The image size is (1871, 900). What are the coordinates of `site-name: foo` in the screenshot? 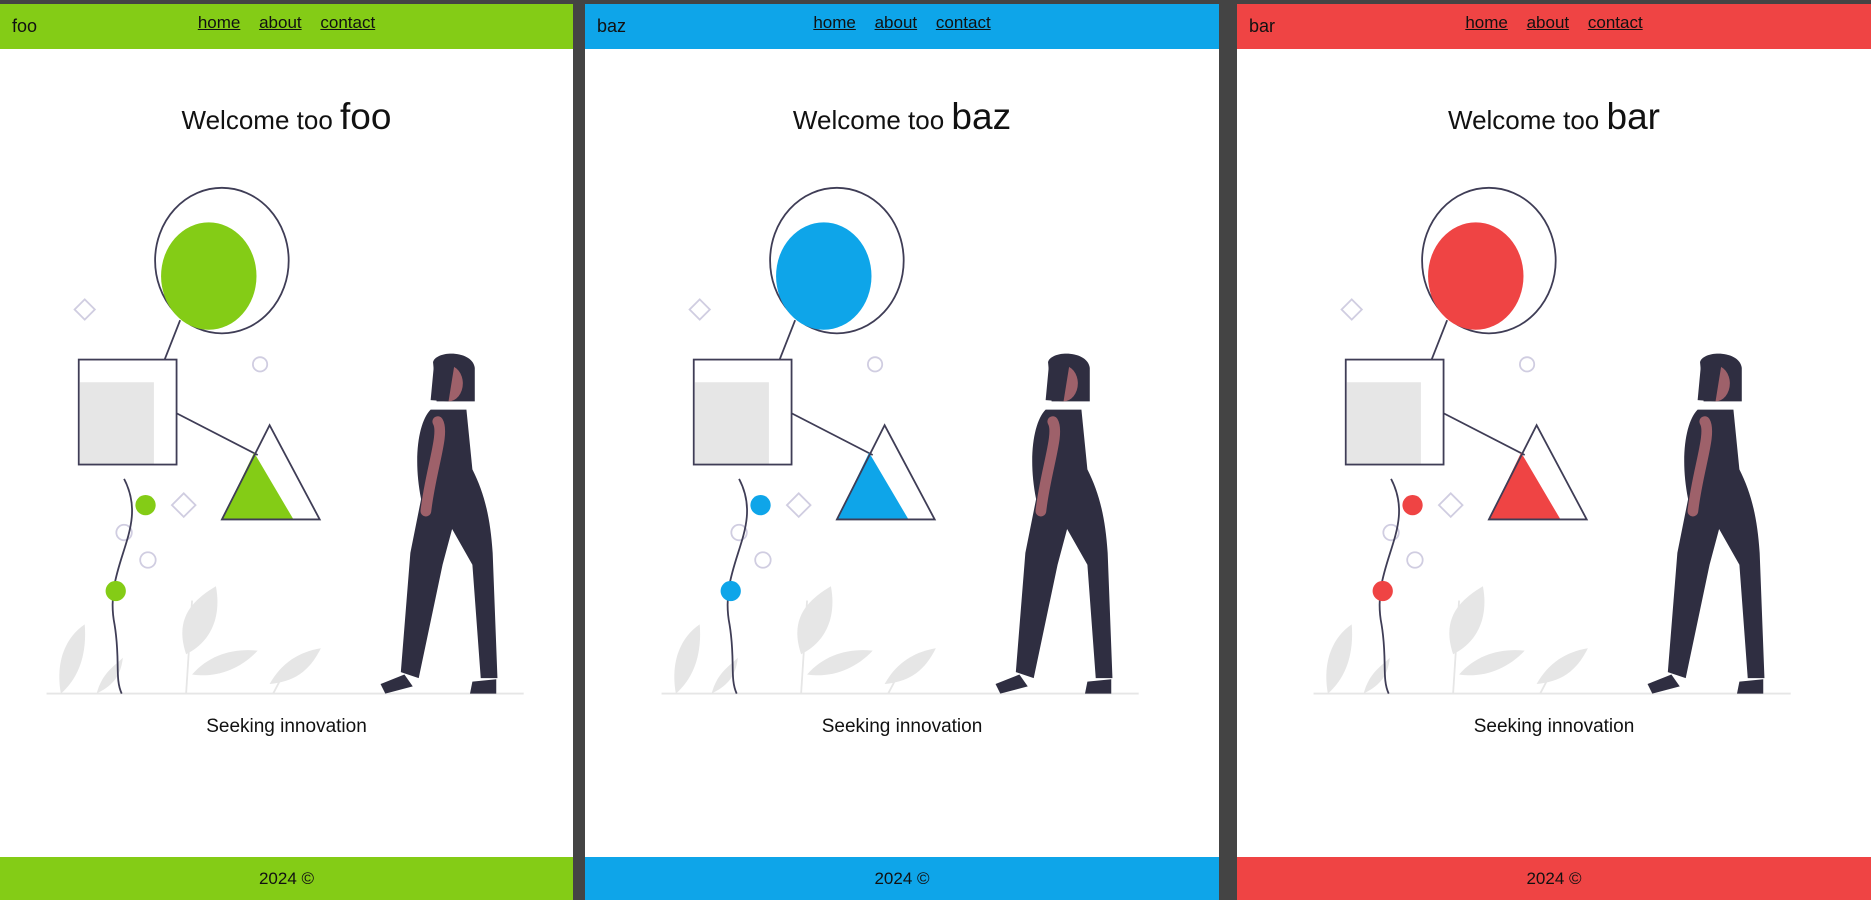 It's located at (366, 116).